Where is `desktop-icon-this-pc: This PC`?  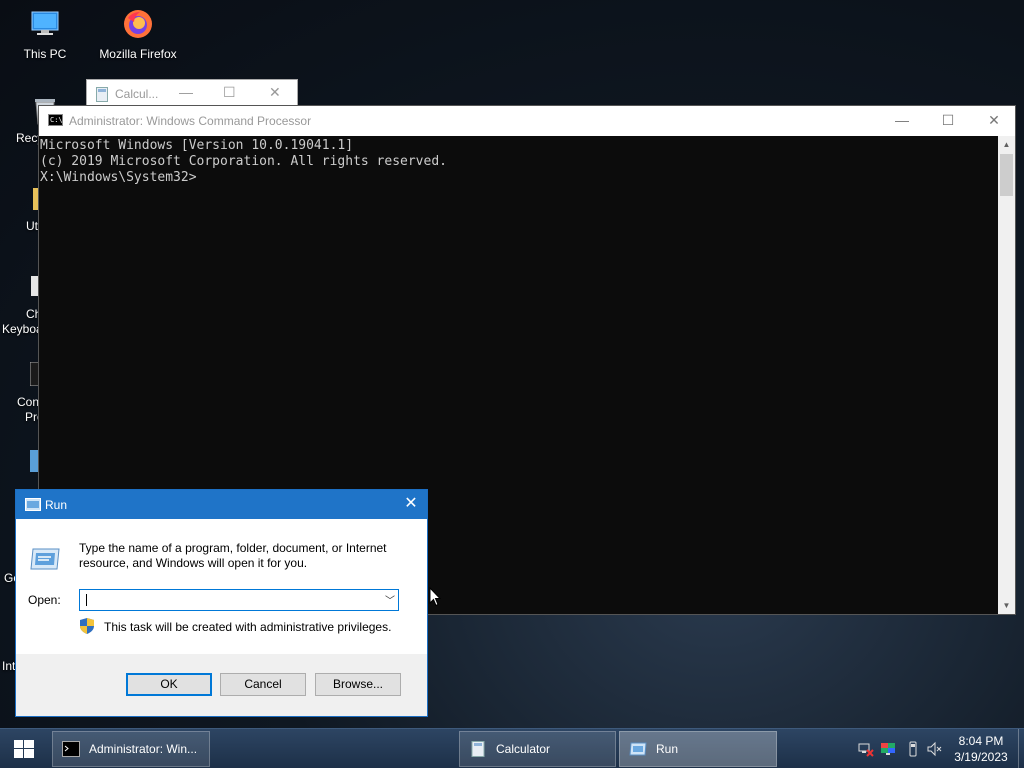 desktop-icon-this-pc: This PC is located at coordinates (45, 34).